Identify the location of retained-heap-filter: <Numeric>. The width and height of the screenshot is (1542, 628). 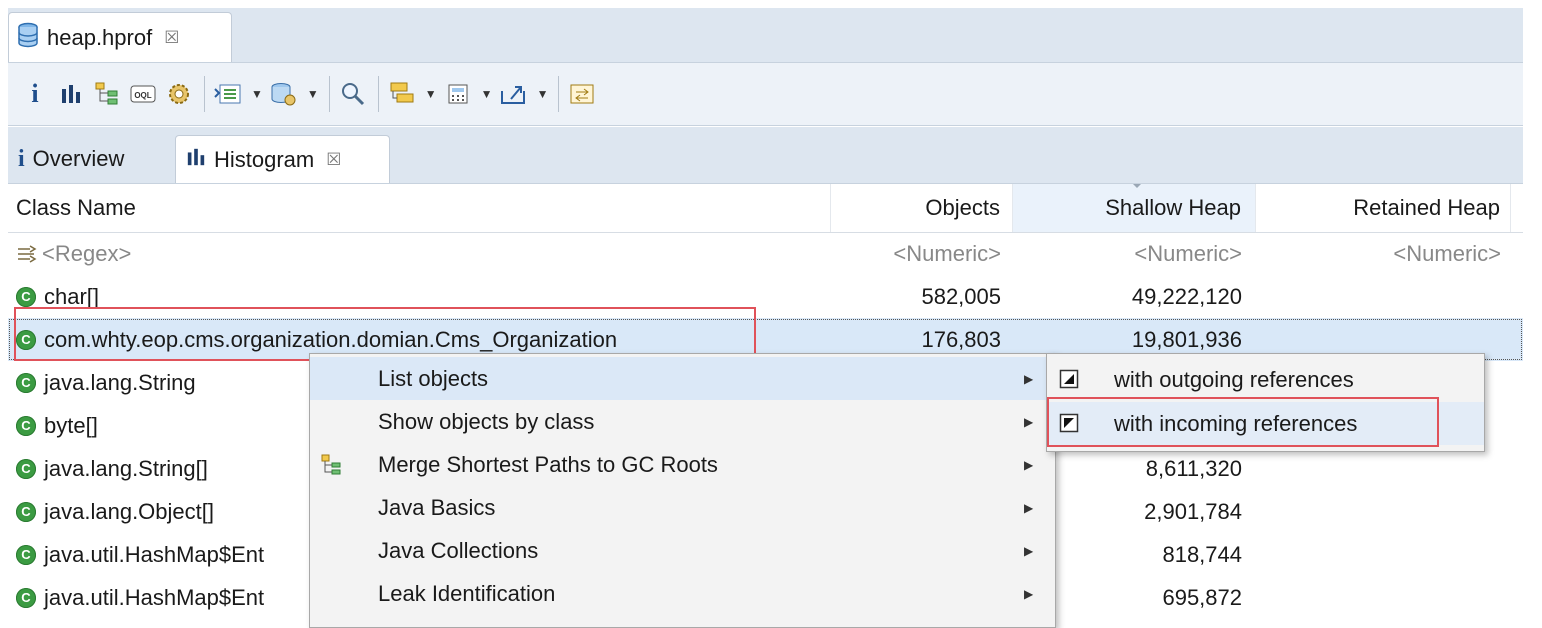
(1383, 253).